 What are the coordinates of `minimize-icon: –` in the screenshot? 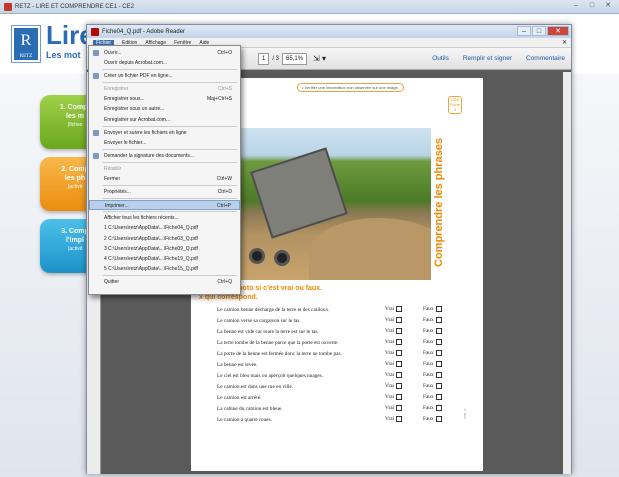 It's located at (576, 6).